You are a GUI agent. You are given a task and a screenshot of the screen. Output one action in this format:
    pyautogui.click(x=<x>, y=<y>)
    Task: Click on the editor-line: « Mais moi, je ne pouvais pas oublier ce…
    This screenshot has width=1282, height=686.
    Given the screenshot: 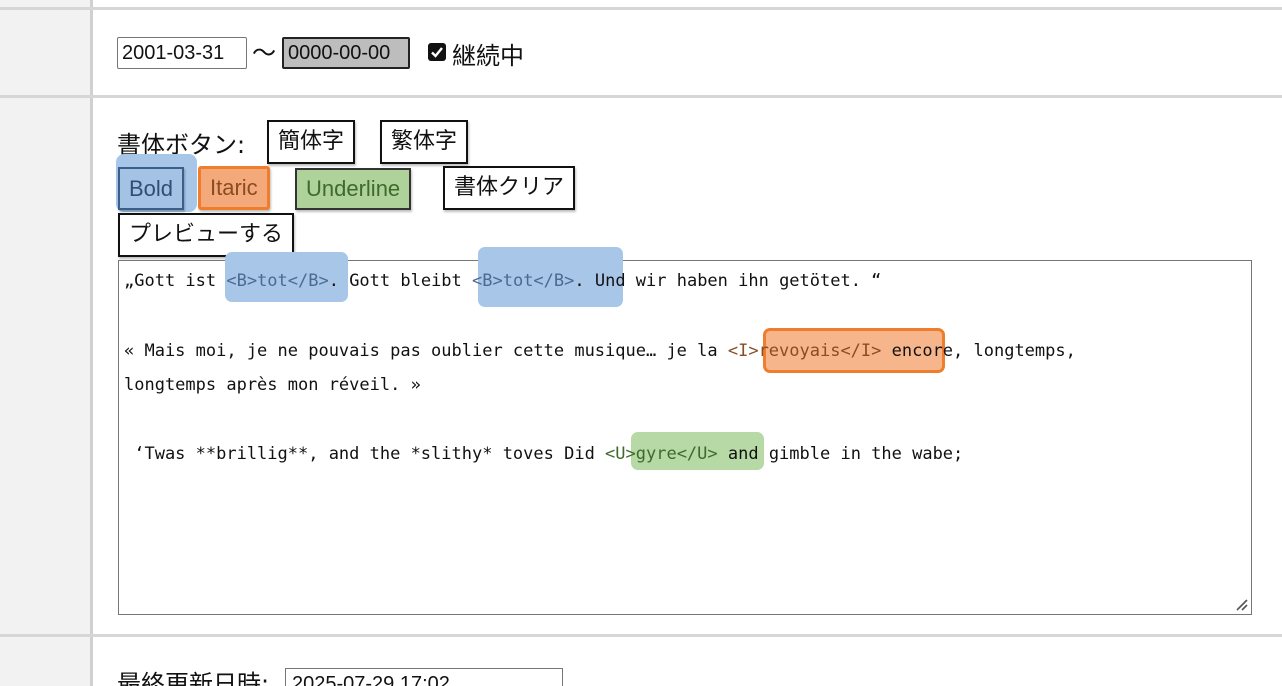 What is the action you would take?
    pyautogui.click(x=600, y=351)
    